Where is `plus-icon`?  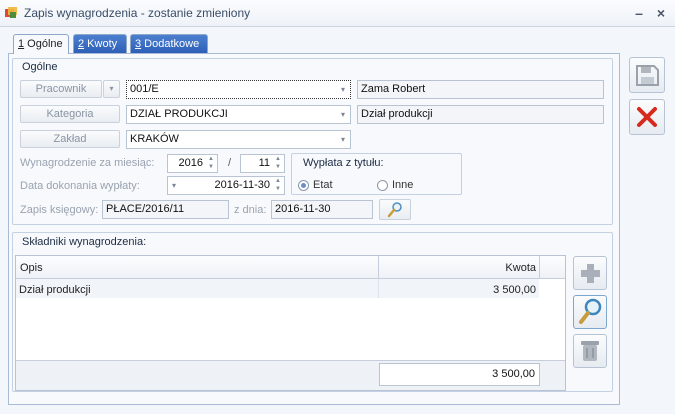
plus-icon is located at coordinates (590, 273).